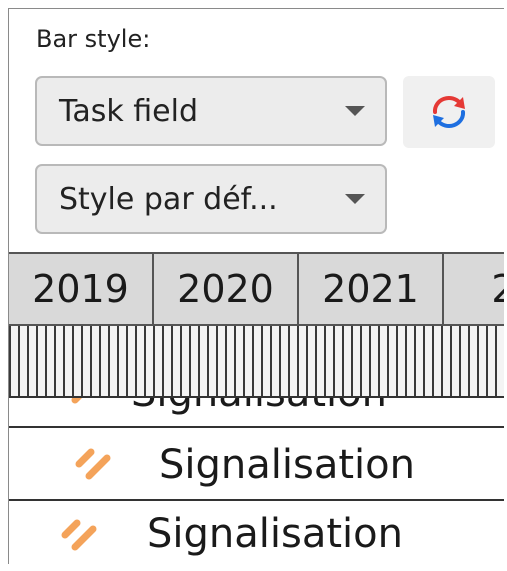 This screenshot has height=571, width=507. I want to click on year-header-2019: 2019, so click(81, 289).